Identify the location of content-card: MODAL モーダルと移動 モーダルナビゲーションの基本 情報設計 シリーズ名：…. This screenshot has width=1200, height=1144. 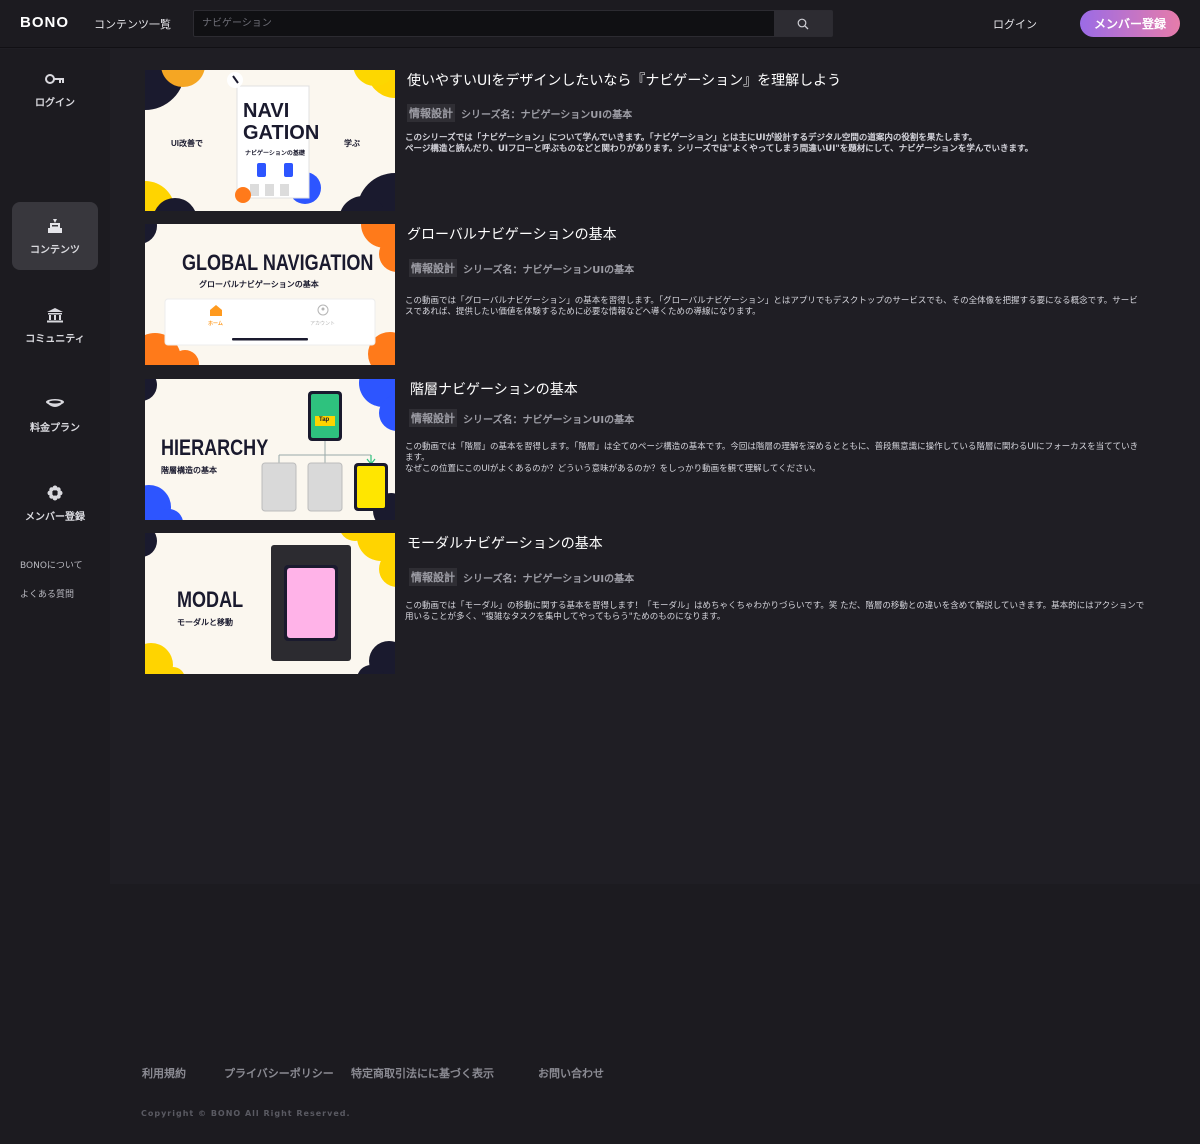
(645, 603).